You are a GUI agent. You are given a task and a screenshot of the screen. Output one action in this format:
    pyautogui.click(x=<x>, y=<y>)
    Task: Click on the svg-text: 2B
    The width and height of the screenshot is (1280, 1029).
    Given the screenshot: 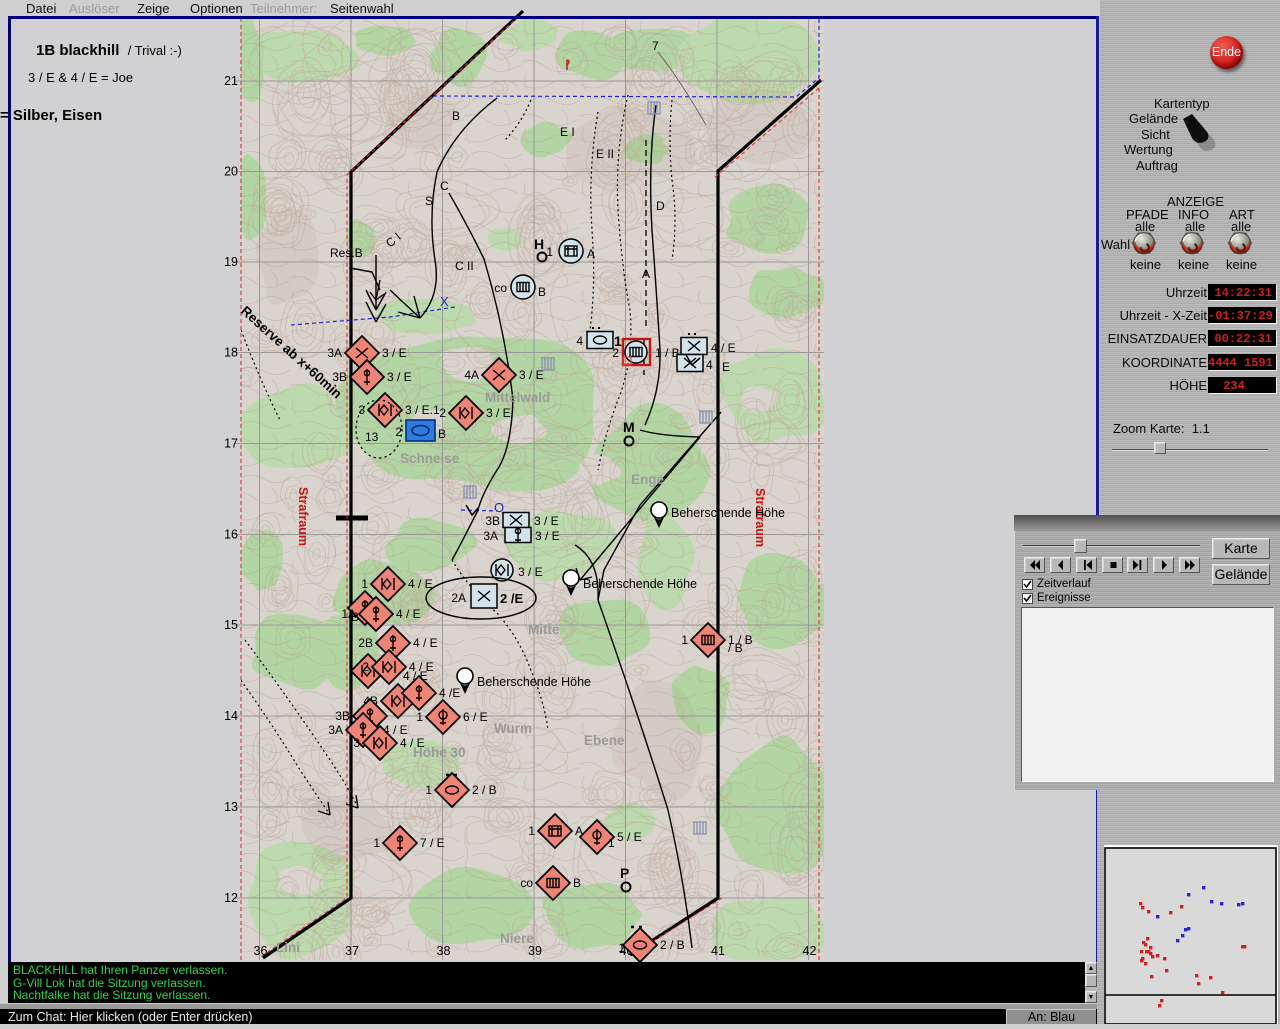 What is the action you would take?
    pyautogui.click(x=365, y=643)
    